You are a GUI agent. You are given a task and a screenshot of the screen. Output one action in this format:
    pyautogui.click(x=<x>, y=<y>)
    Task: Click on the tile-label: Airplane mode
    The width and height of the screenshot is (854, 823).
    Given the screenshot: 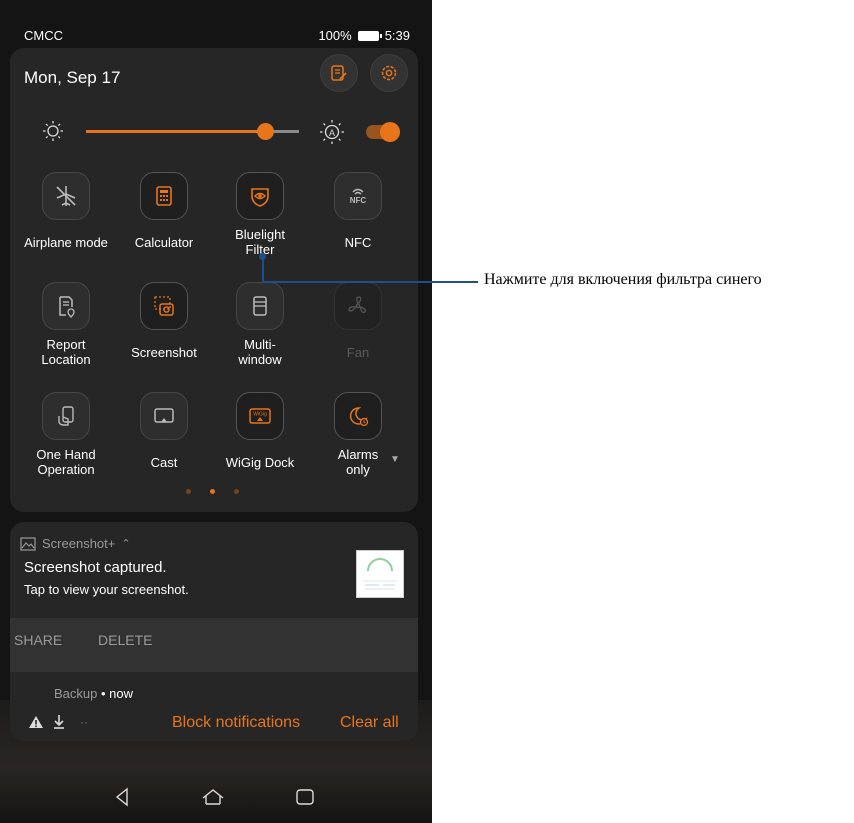 What is the action you would take?
    pyautogui.click(x=66, y=242)
    